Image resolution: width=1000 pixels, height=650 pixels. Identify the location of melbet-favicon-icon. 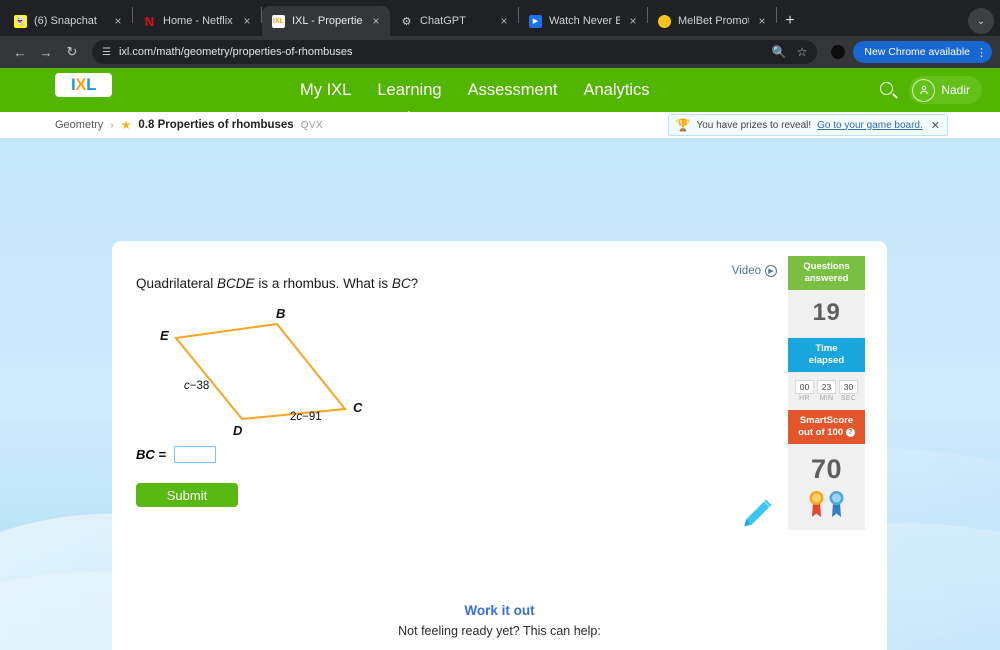
(664, 21).